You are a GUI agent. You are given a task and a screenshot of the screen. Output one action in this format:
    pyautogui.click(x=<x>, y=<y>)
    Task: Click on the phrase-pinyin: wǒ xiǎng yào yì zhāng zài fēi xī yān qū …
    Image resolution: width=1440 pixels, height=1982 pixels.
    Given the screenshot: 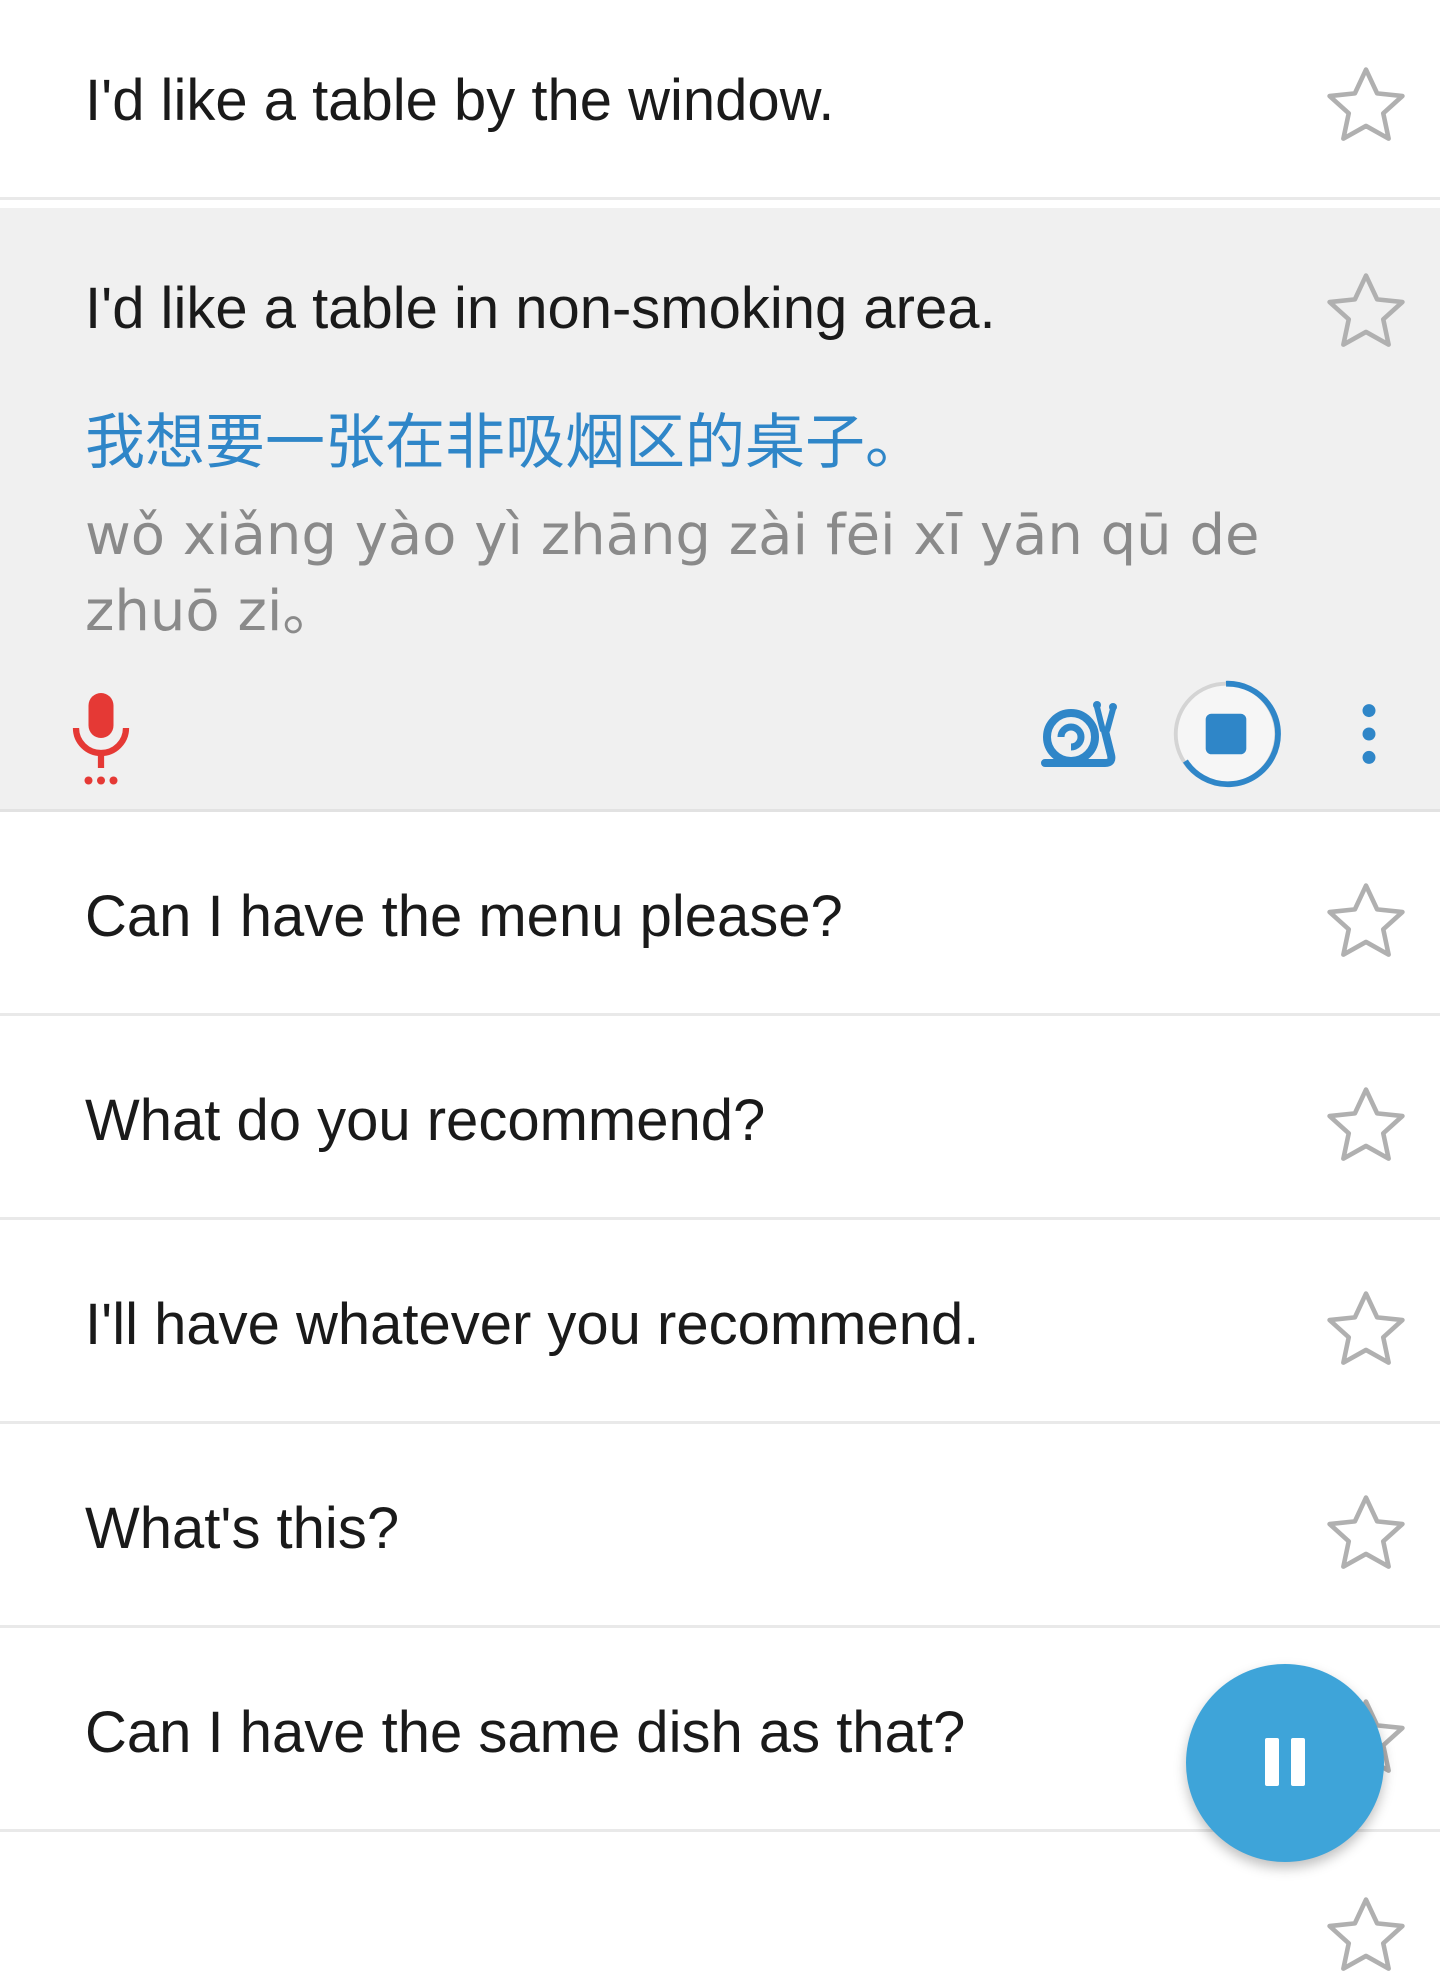 What is the action you would take?
    pyautogui.click(x=672, y=573)
    